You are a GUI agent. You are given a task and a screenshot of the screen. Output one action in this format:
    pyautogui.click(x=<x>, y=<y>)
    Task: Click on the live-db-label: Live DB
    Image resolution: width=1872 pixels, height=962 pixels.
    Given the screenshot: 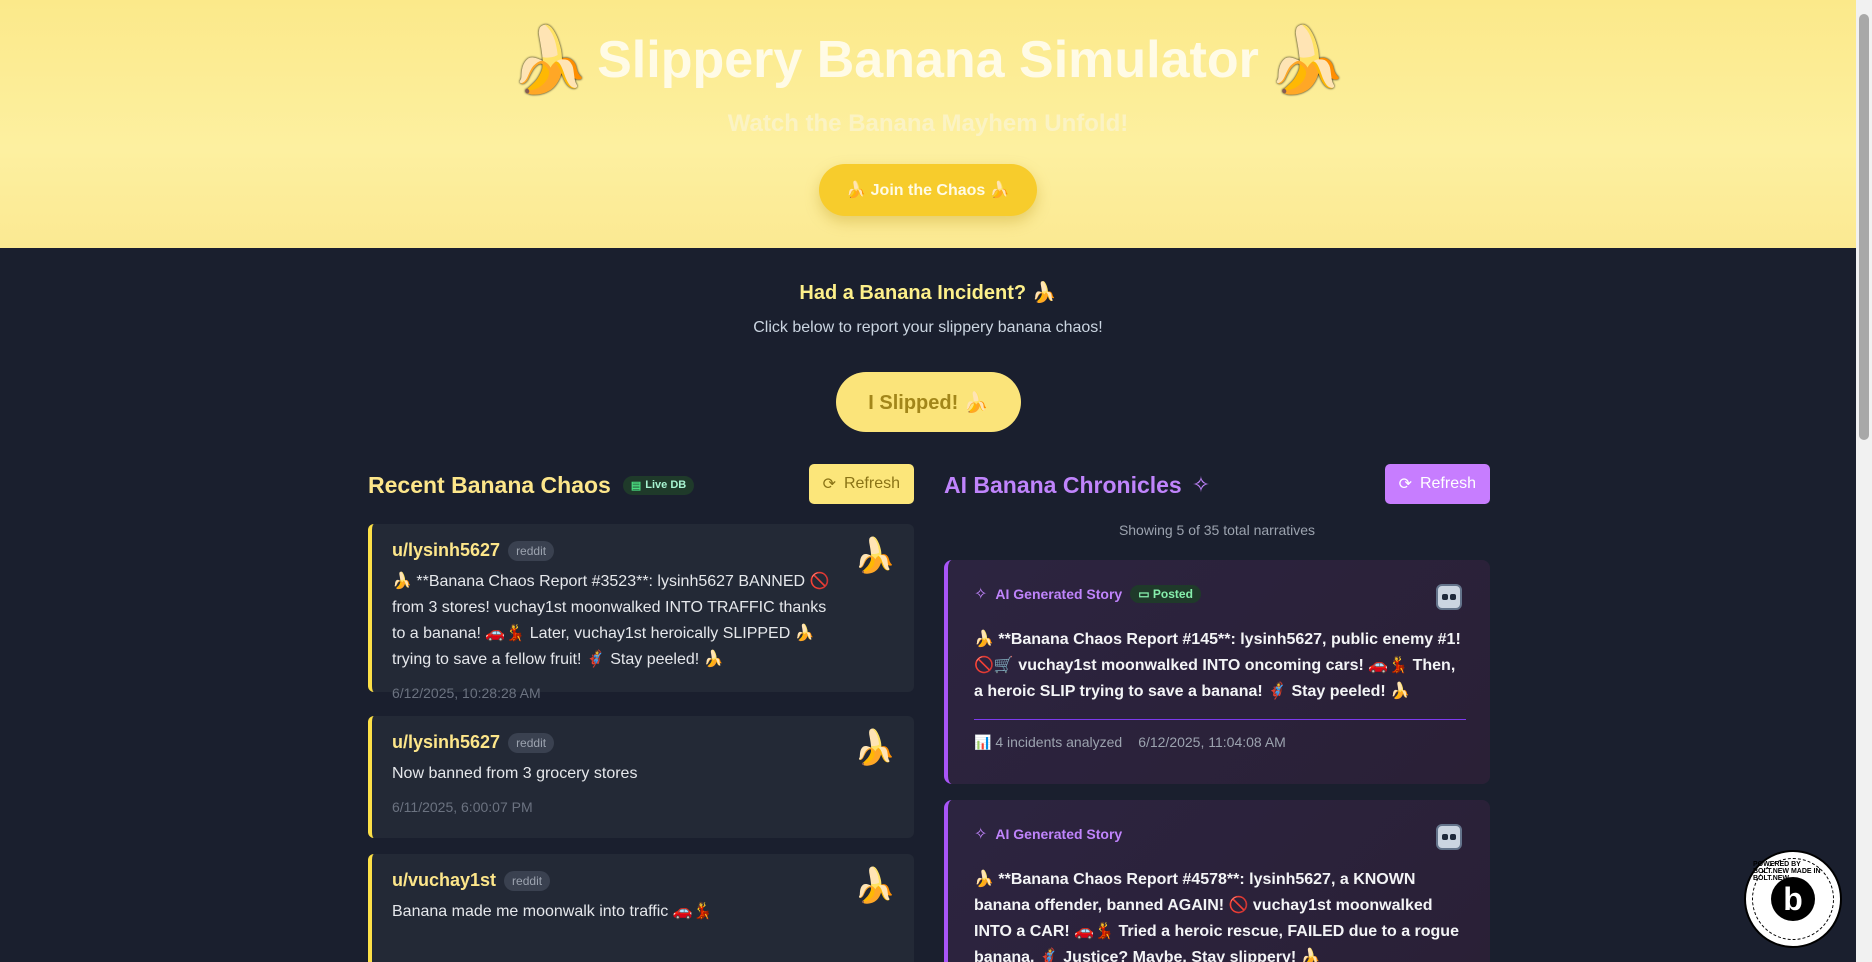 What is the action you would take?
    pyautogui.click(x=666, y=485)
    